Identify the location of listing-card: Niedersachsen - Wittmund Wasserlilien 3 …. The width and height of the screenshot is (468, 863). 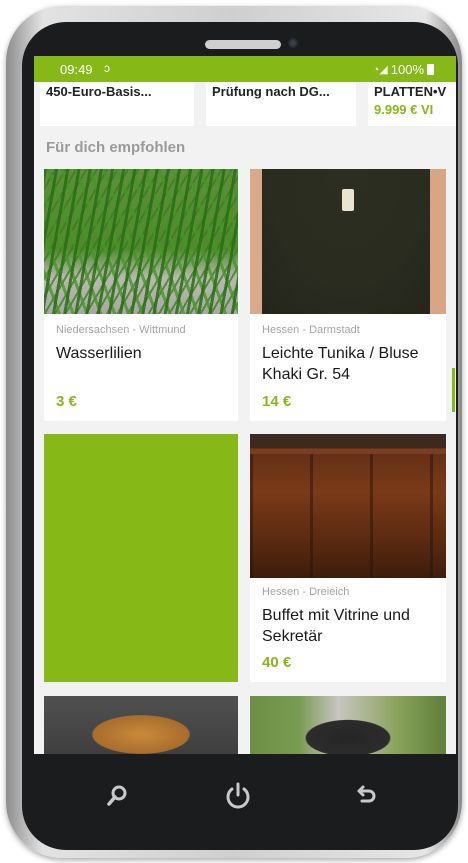
(141, 295).